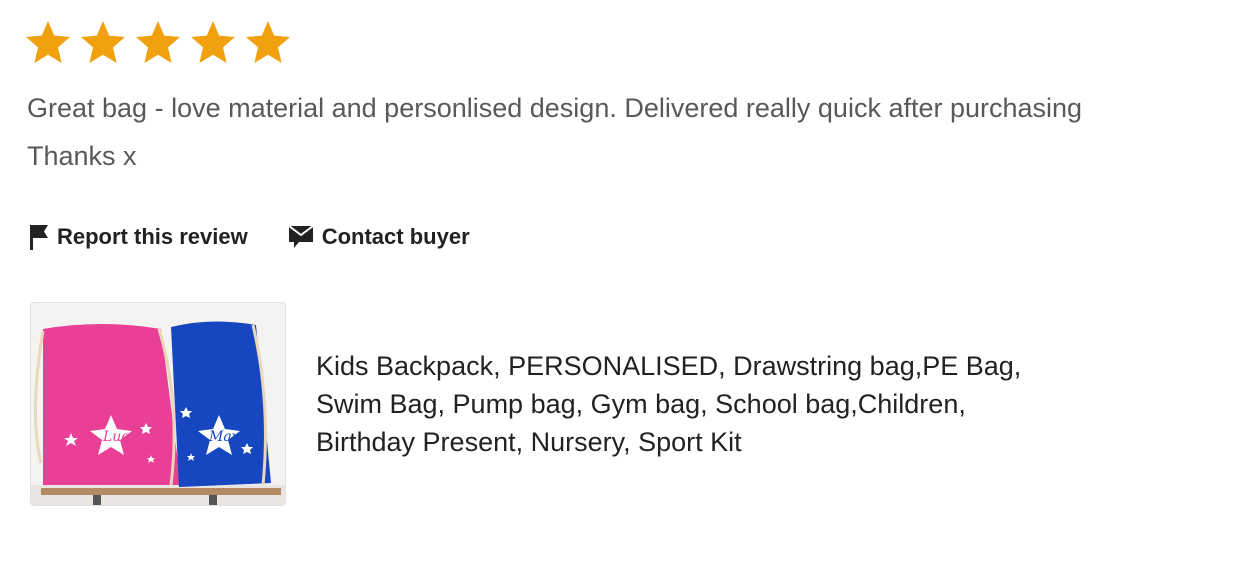 The width and height of the screenshot is (1260, 568). I want to click on image-name-left: Lucy, so click(120, 437).